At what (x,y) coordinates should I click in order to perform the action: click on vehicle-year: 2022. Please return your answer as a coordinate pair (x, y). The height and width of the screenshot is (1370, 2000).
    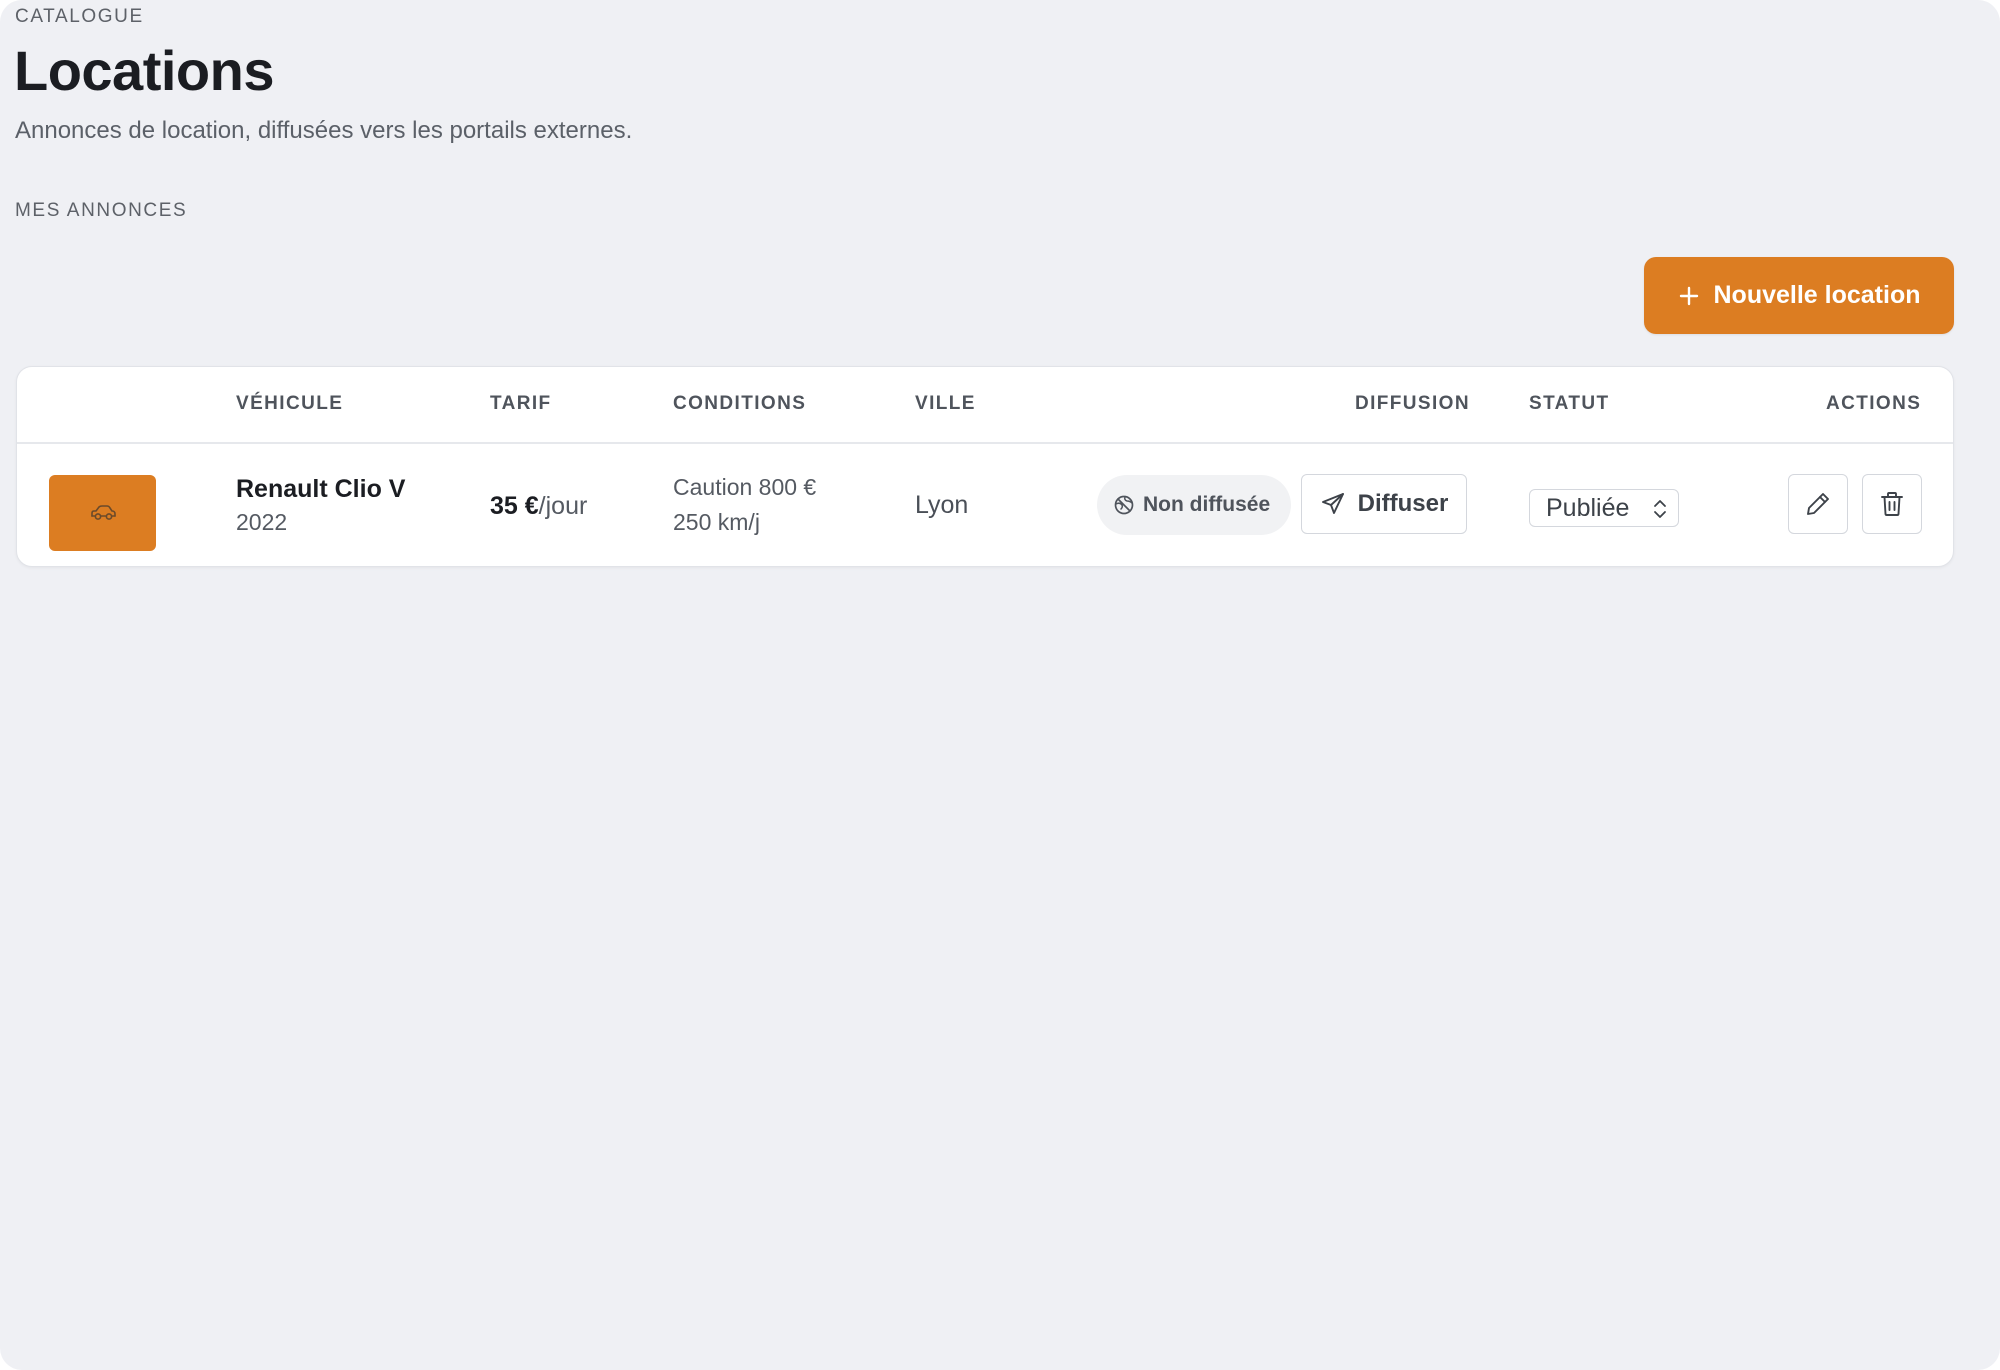
    Looking at the image, I should click on (262, 522).